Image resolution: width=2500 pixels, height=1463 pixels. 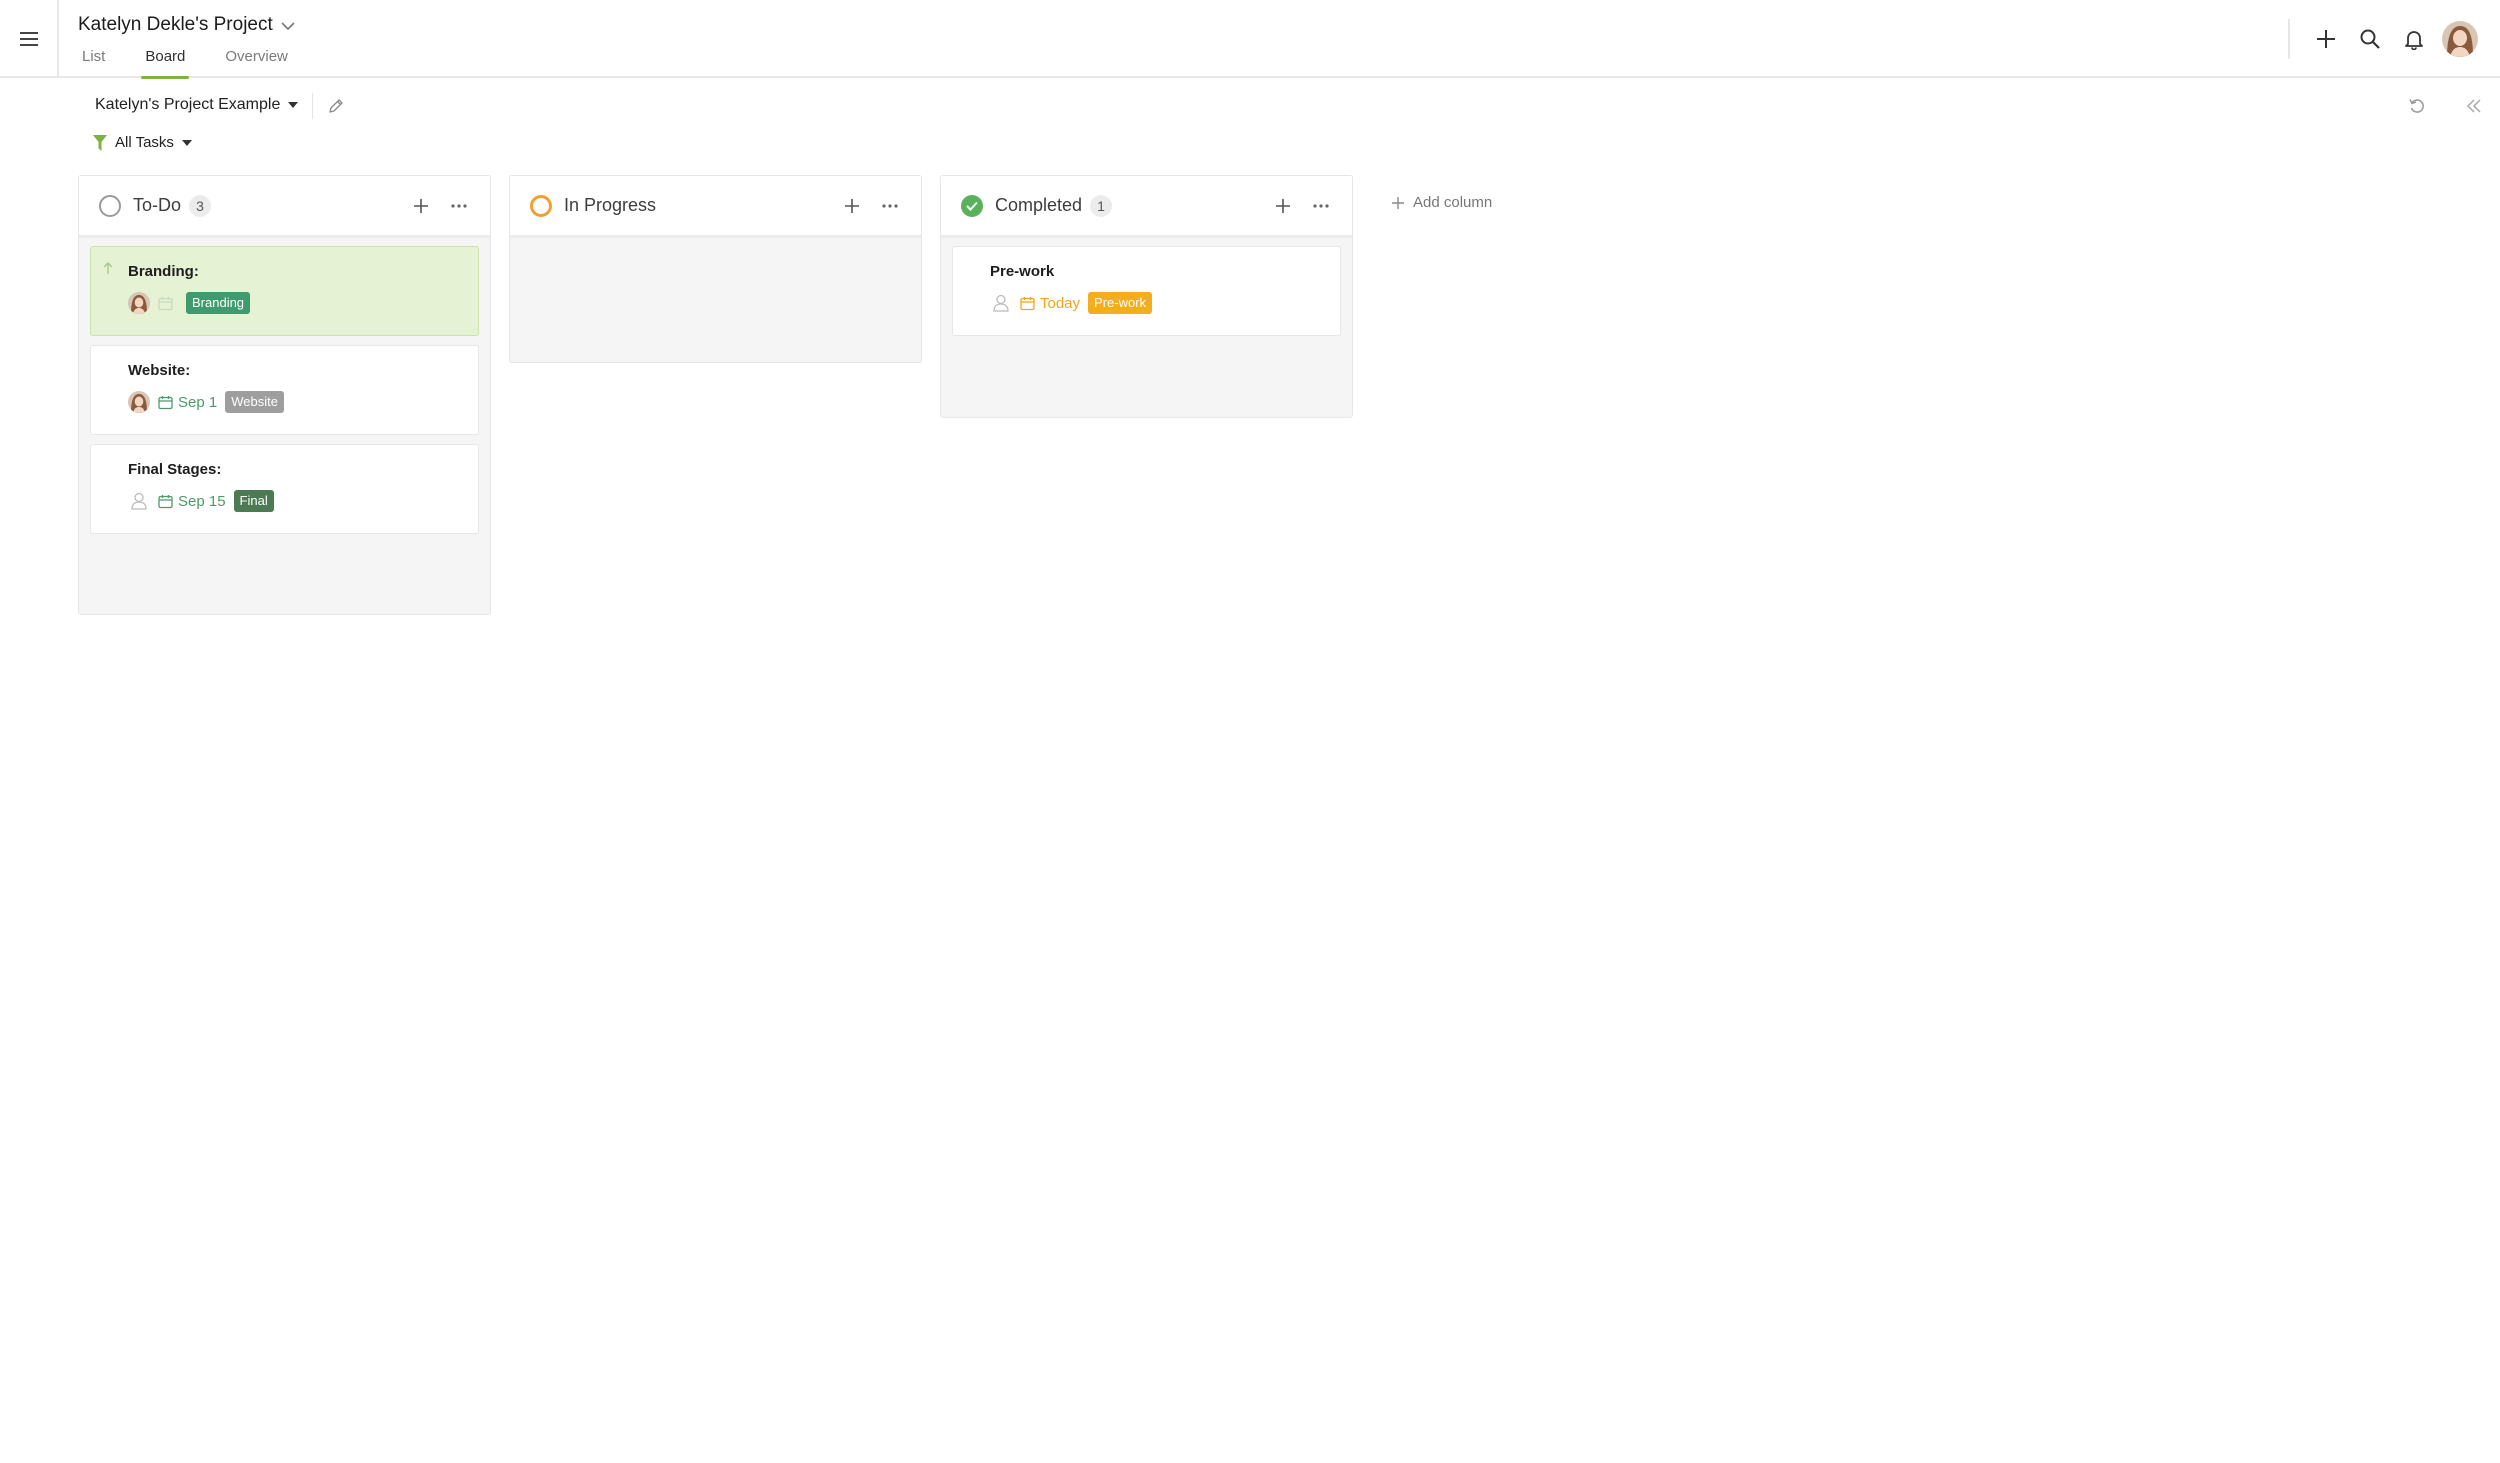 I want to click on check-icon, so click(x=972, y=206).